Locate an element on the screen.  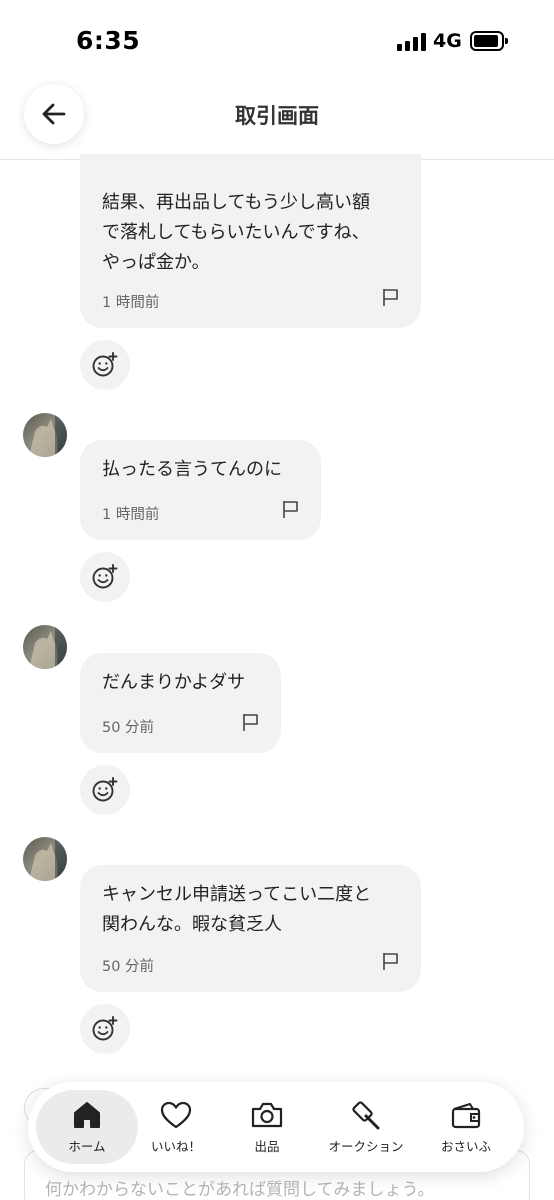
nav-item-wallet: おさいふ is located at coordinates (466, 1127).